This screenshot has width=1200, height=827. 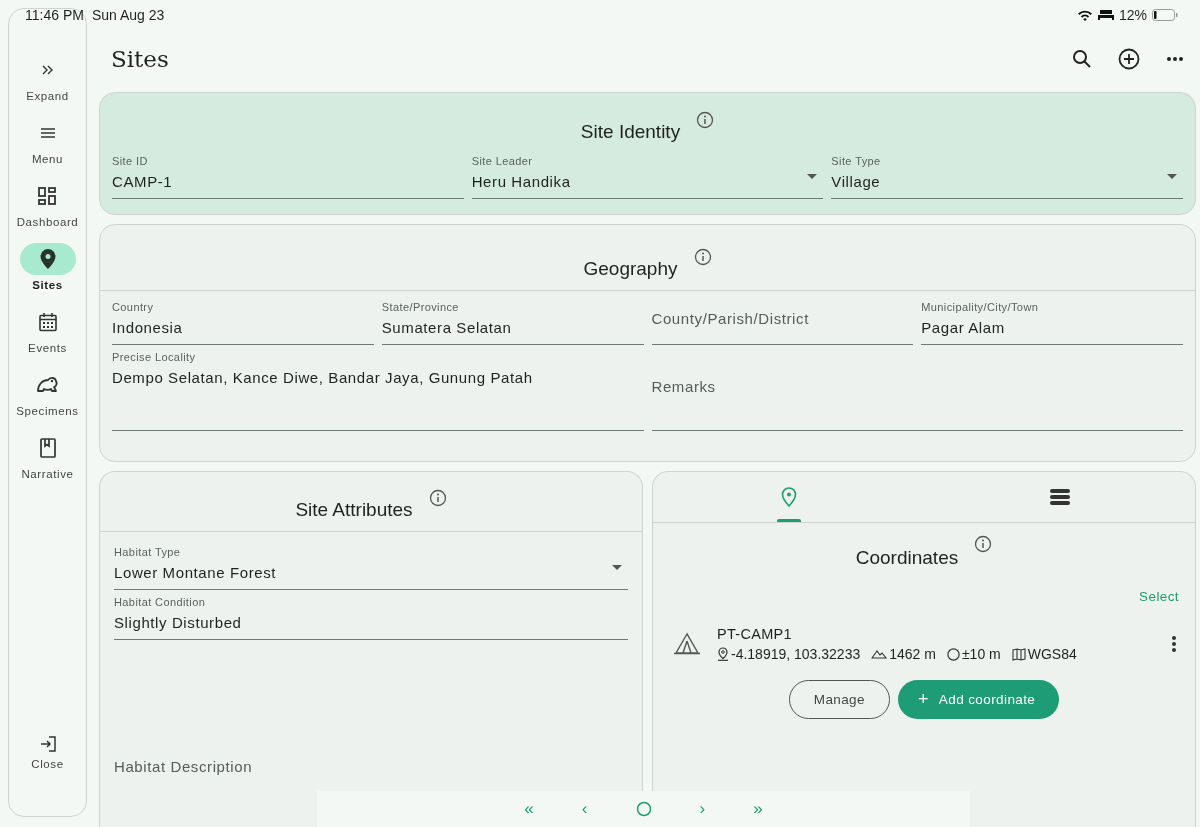 What do you see at coordinates (47, 148) in the screenshot?
I see `nav-item: Menu` at bounding box center [47, 148].